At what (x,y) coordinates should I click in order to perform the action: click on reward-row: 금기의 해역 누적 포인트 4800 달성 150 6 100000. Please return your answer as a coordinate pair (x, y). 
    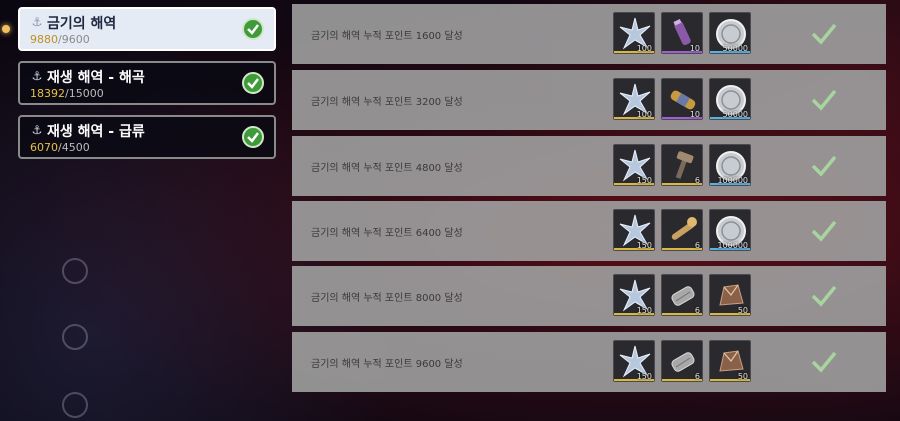
    Looking at the image, I should click on (589, 166).